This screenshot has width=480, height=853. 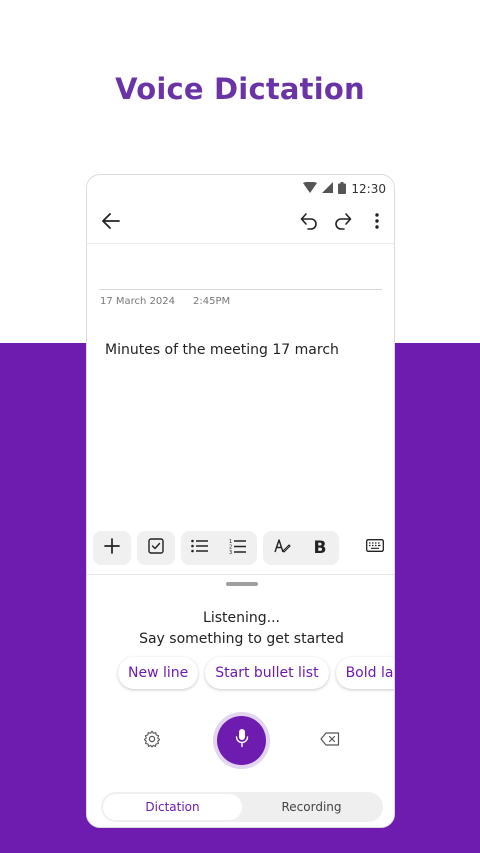 I want to click on checkbox-button, so click(x=156, y=548).